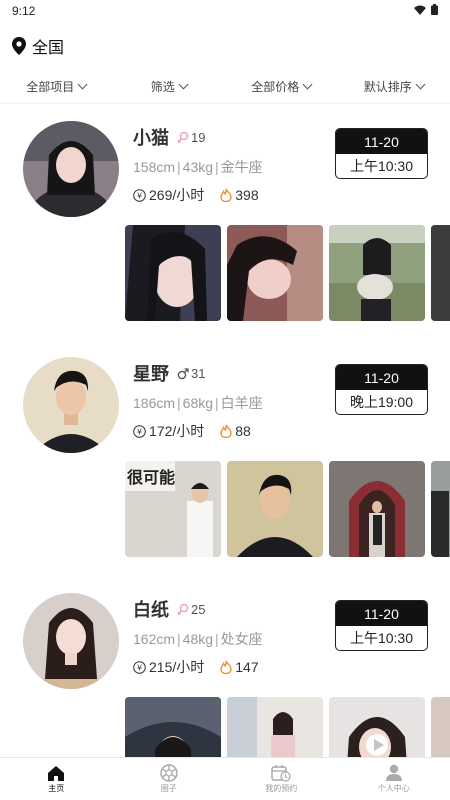 The image size is (450, 800). I want to click on location-selector: 全国, so click(38, 46).